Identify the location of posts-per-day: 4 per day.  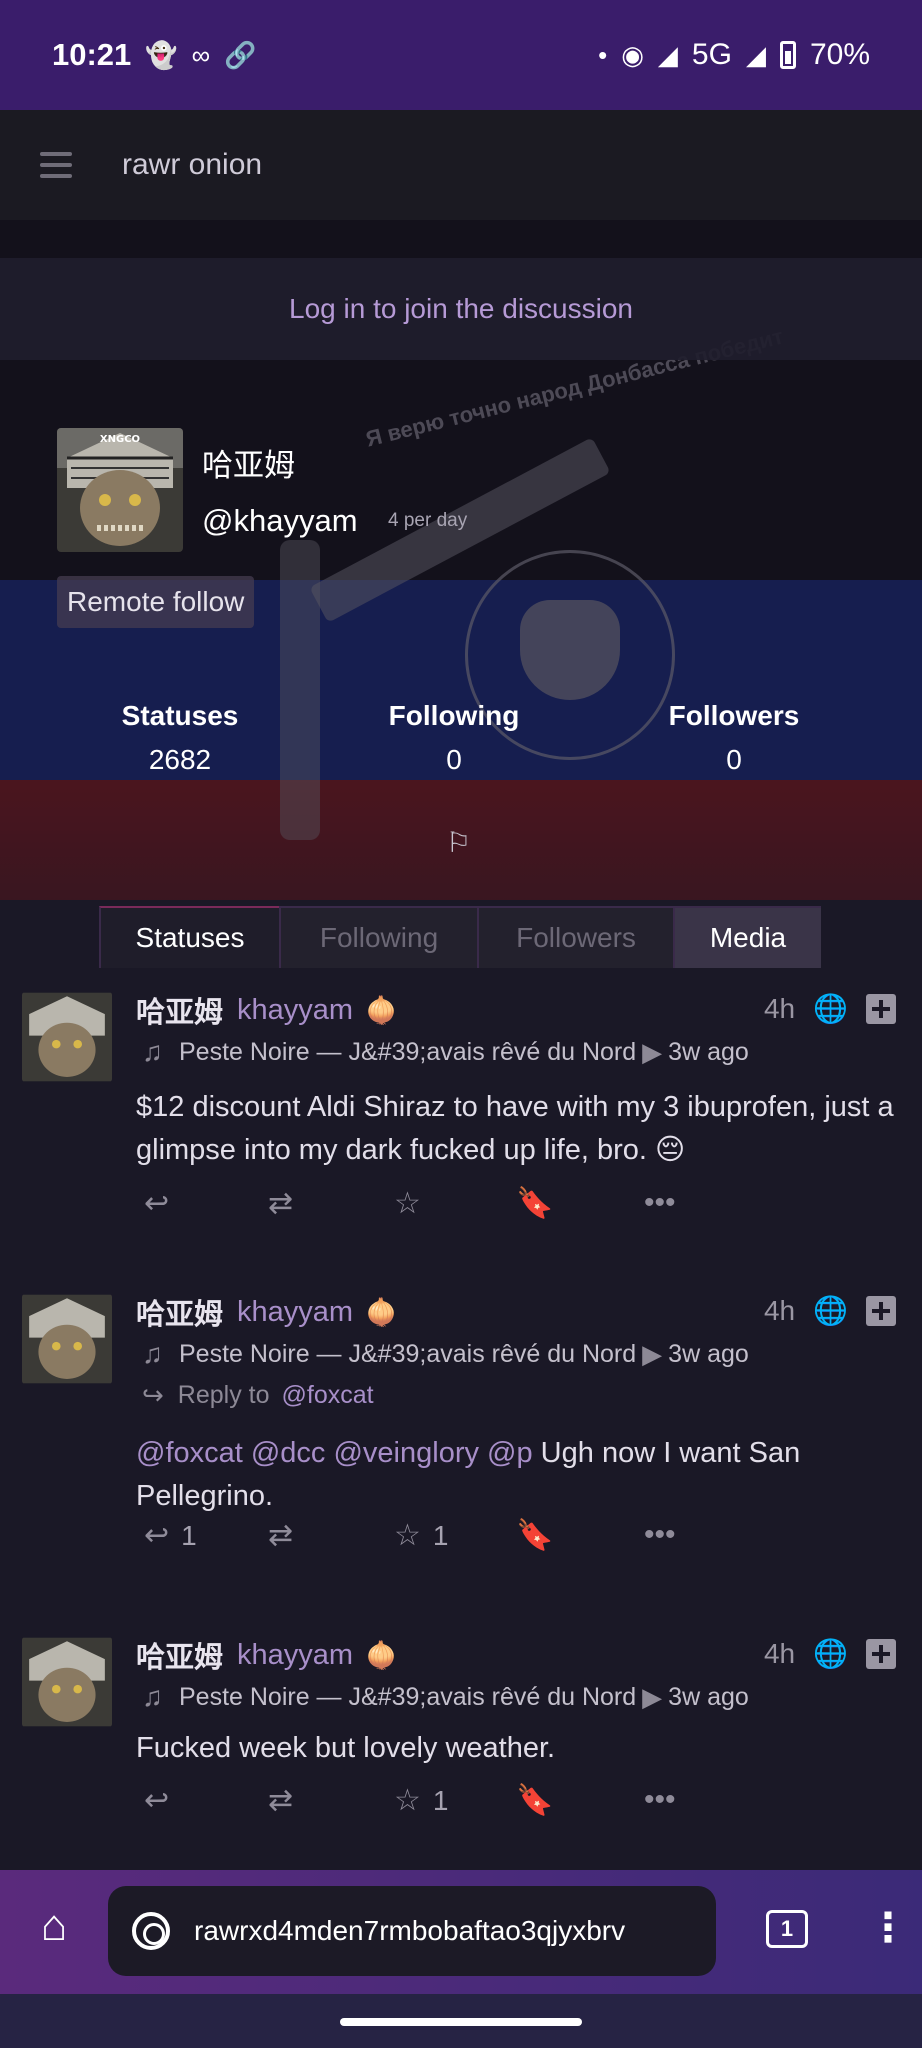
(428, 520).